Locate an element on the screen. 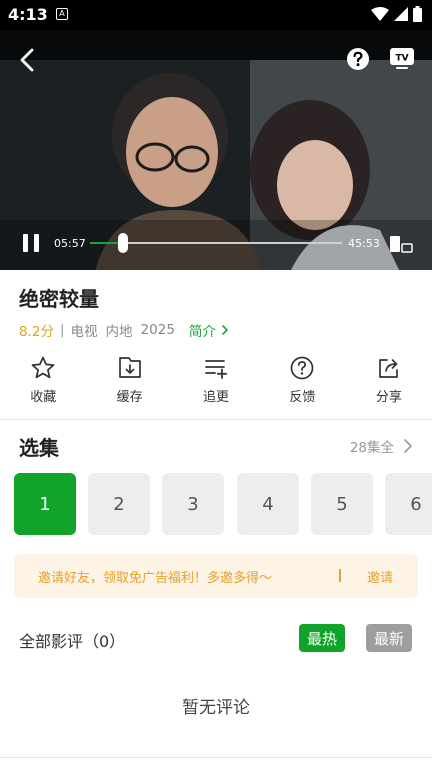 The width and height of the screenshot is (432, 768). help-button is located at coordinates (358, 59).